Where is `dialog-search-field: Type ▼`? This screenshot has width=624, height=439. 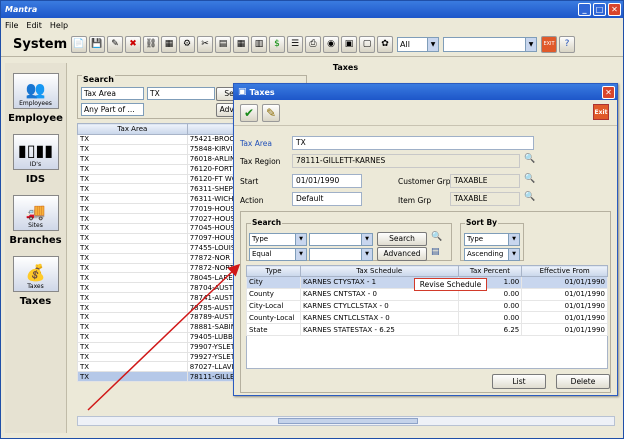 dialog-search-field: Type ▼ is located at coordinates (278, 239).